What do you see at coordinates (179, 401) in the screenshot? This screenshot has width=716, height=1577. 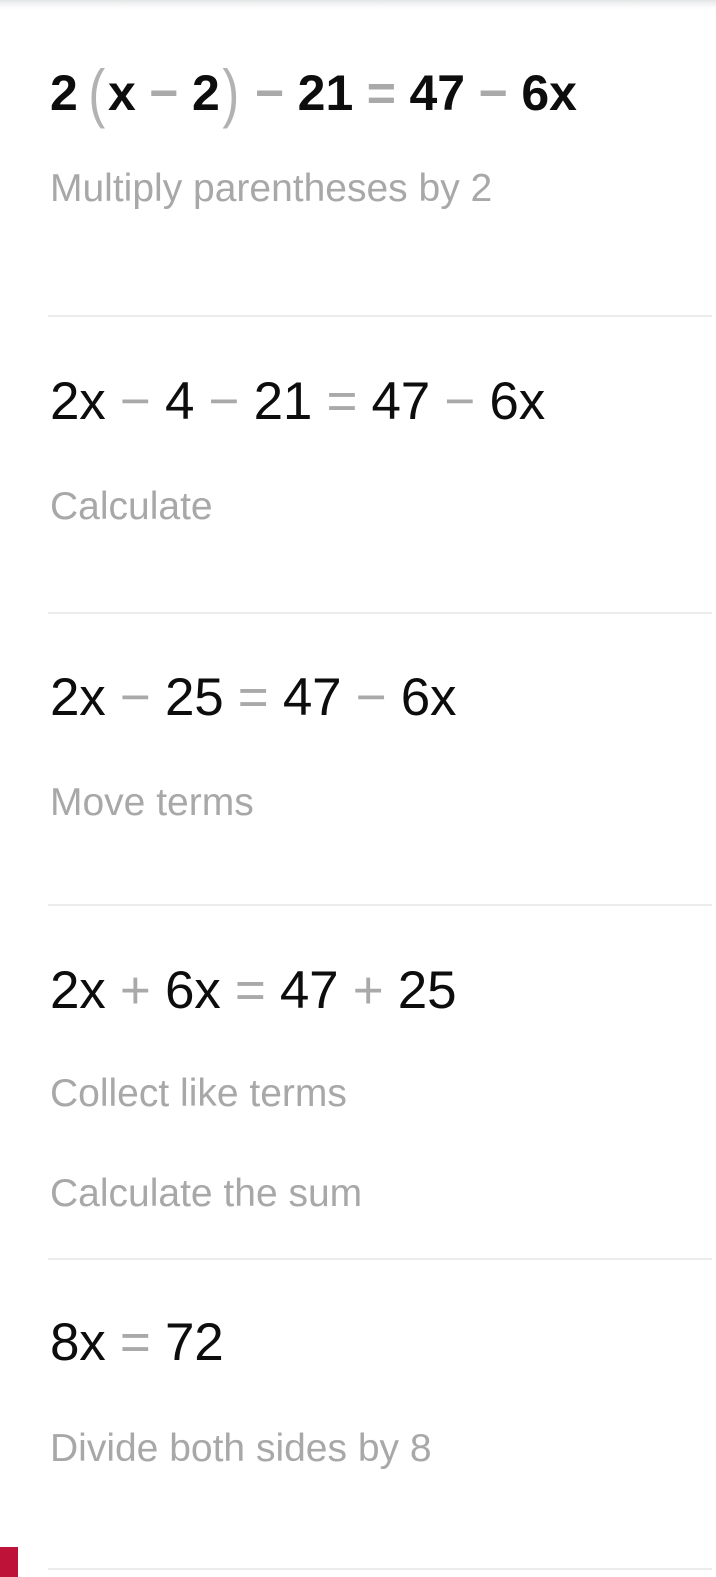 I see `equation-term: 4` at bounding box center [179, 401].